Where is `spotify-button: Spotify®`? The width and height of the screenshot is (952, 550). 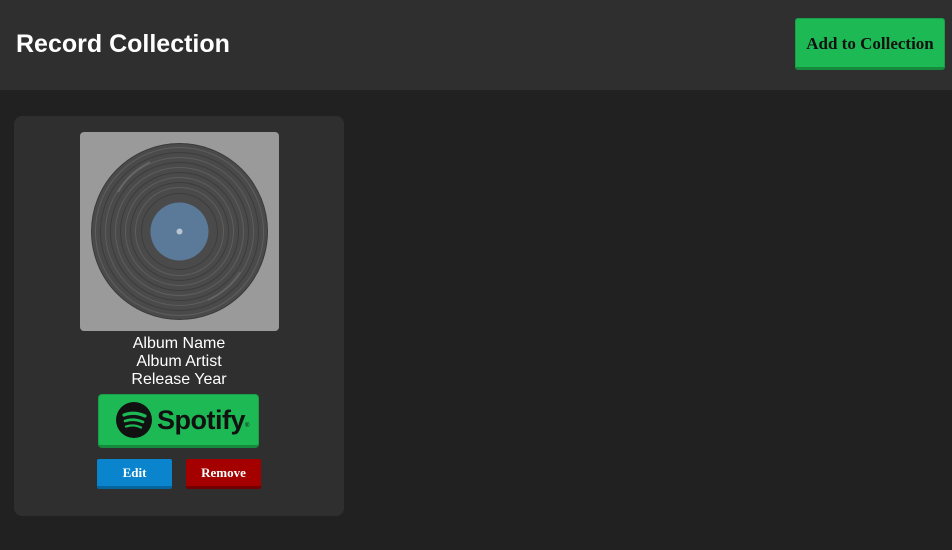
spotify-button: Spotify® is located at coordinates (178, 421).